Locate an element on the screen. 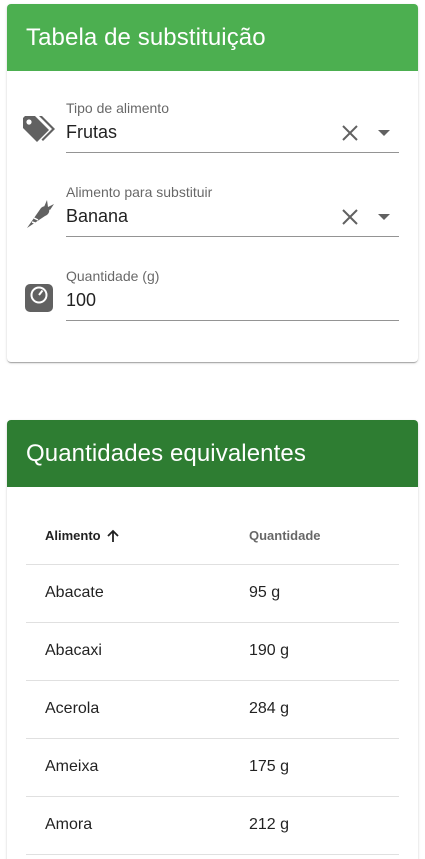 This screenshot has width=425, height=859. tags-icon is located at coordinates (39, 130).